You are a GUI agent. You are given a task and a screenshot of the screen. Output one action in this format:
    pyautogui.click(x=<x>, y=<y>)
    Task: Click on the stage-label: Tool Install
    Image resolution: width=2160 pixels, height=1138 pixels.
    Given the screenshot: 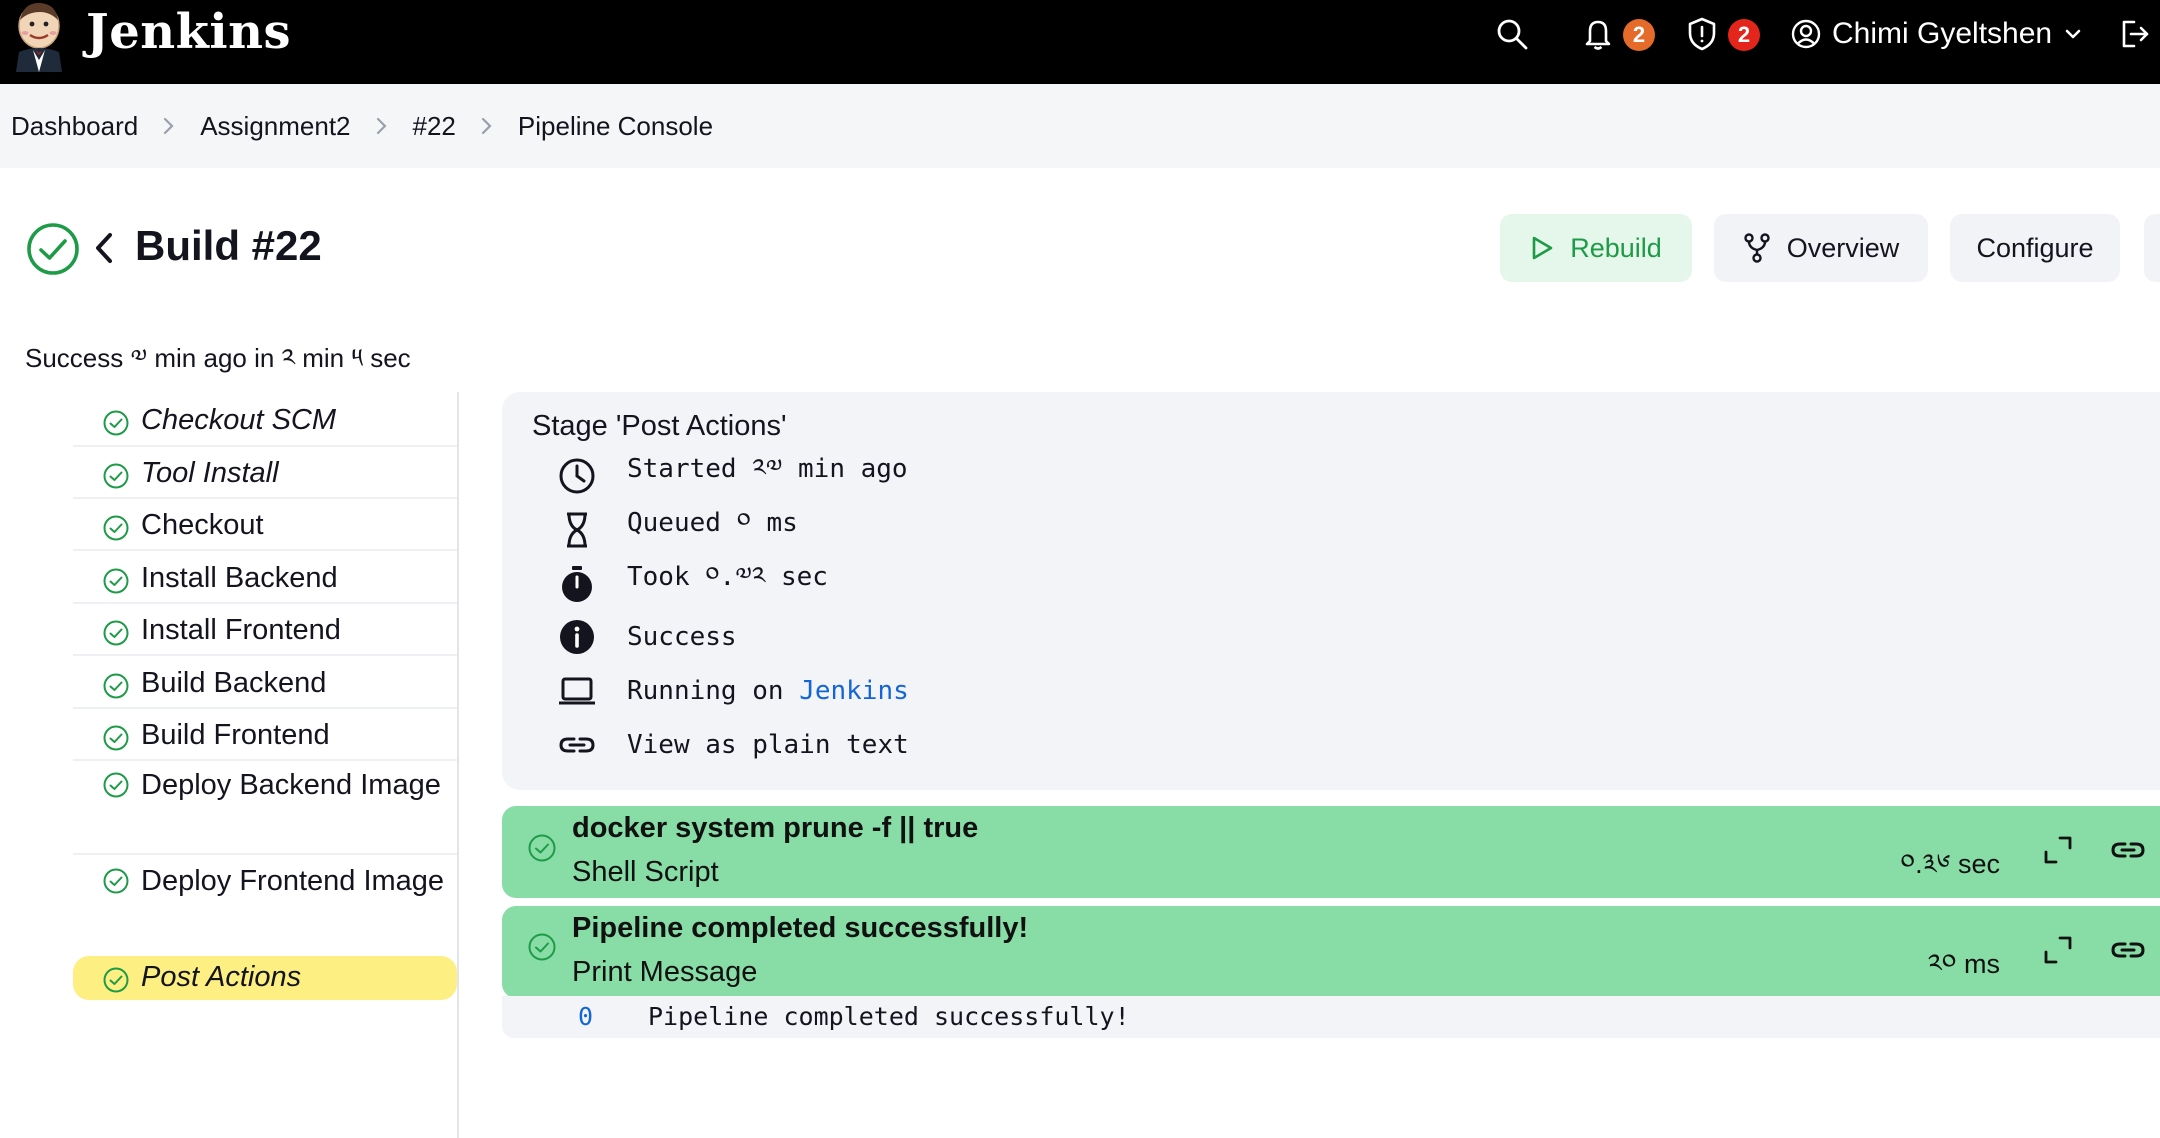 What is the action you would take?
    pyautogui.click(x=210, y=473)
    